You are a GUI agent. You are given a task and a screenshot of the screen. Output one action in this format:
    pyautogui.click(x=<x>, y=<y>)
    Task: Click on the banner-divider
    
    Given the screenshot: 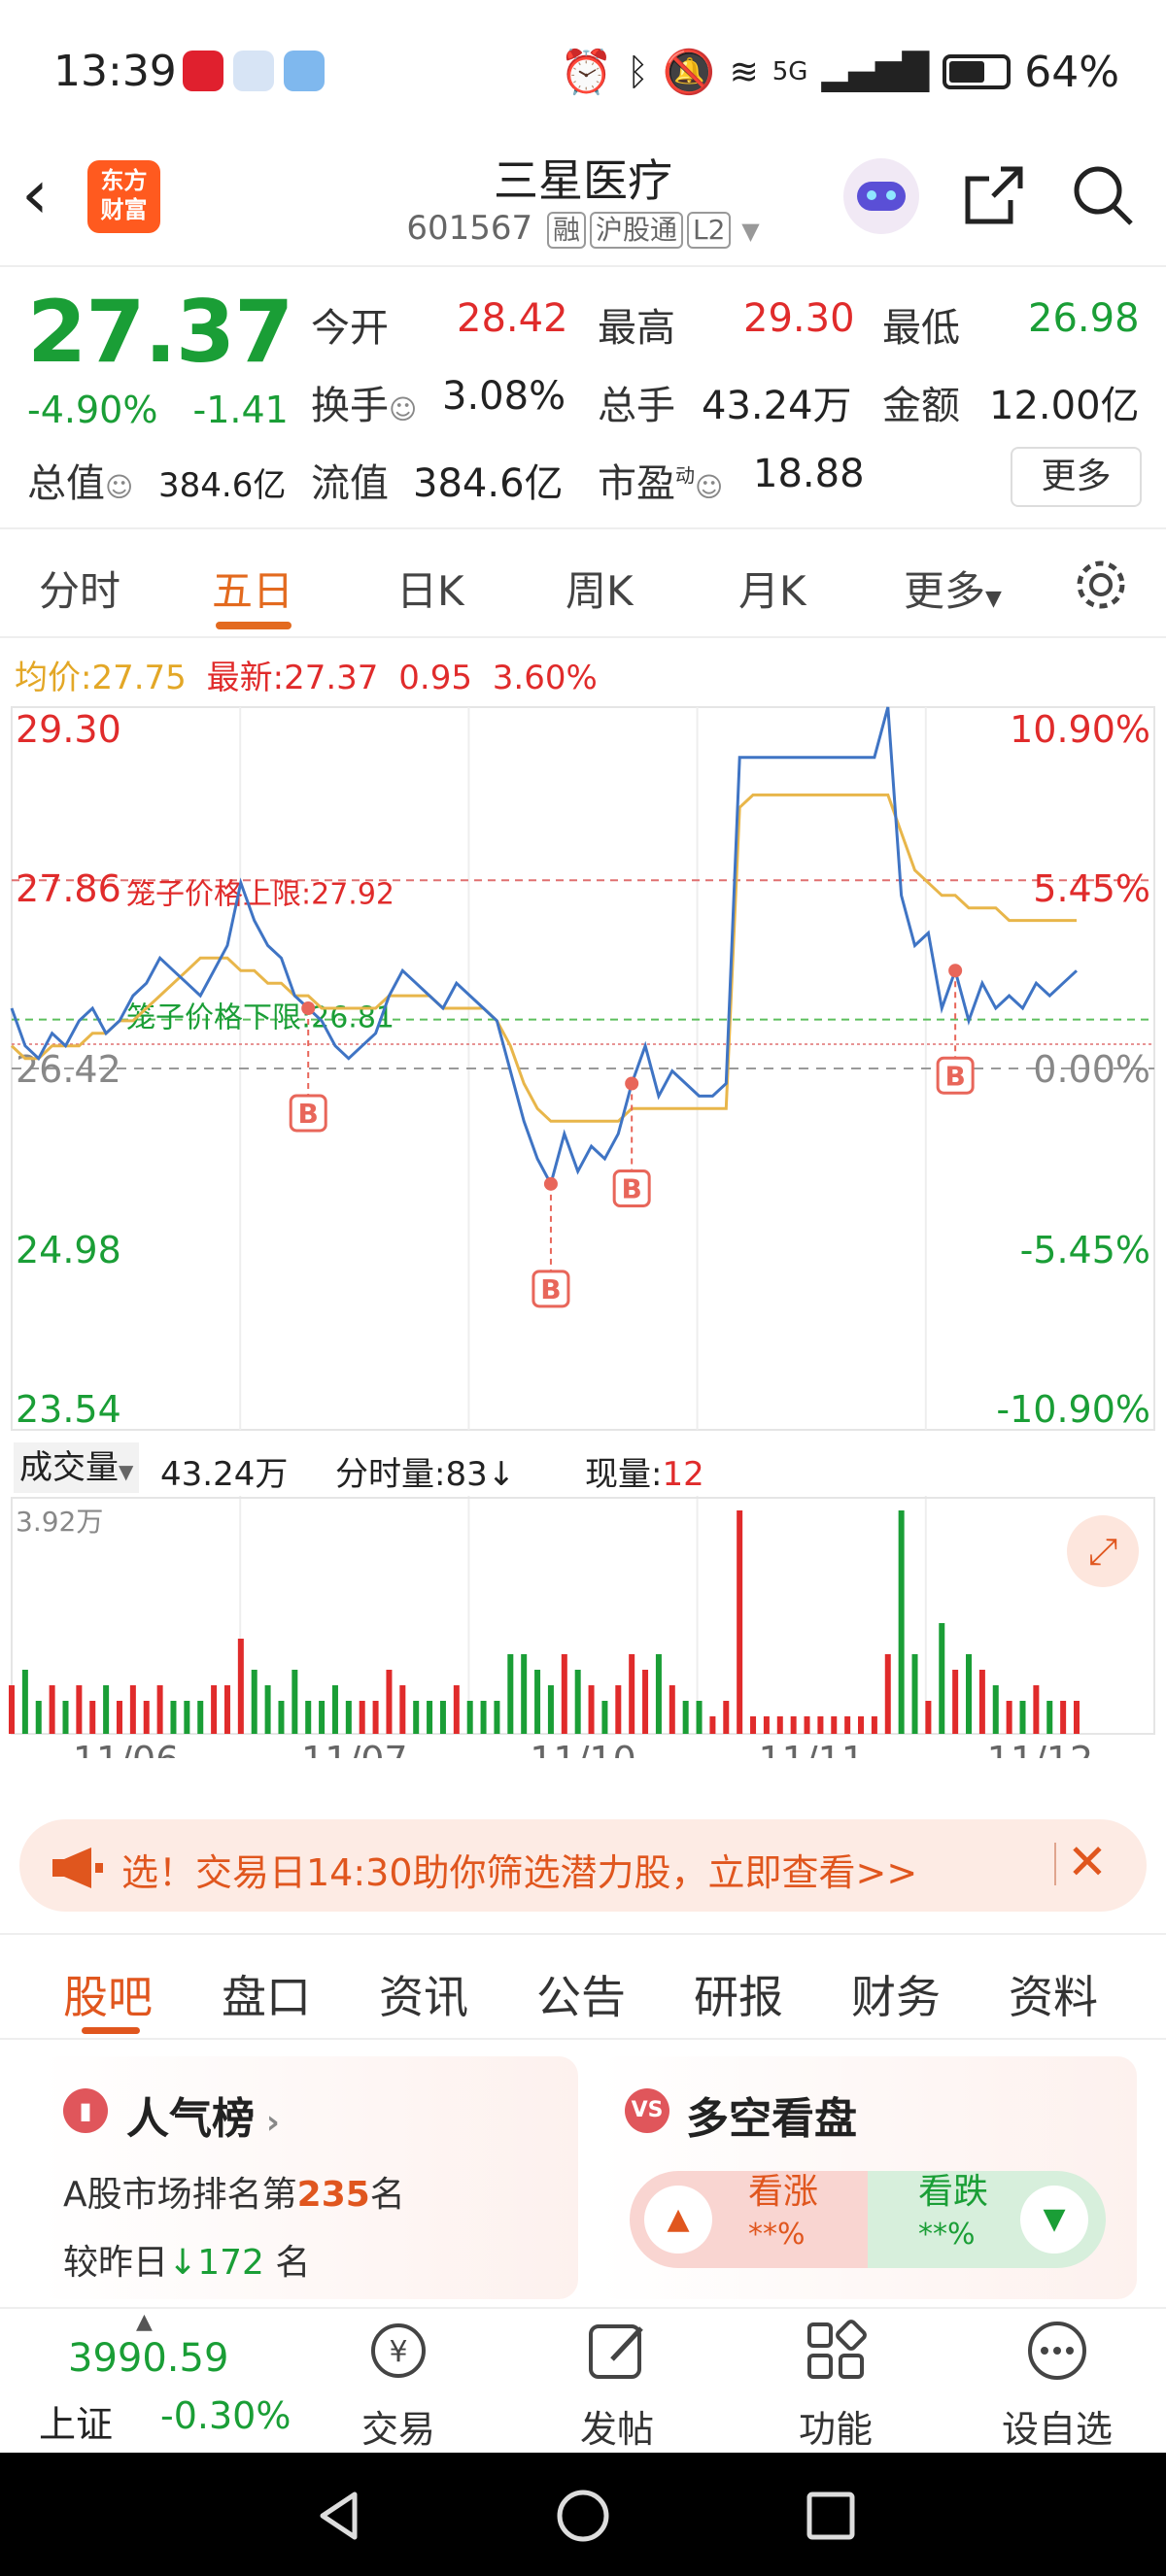 What is the action you would take?
    pyautogui.click(x=1055, y=1864)
    